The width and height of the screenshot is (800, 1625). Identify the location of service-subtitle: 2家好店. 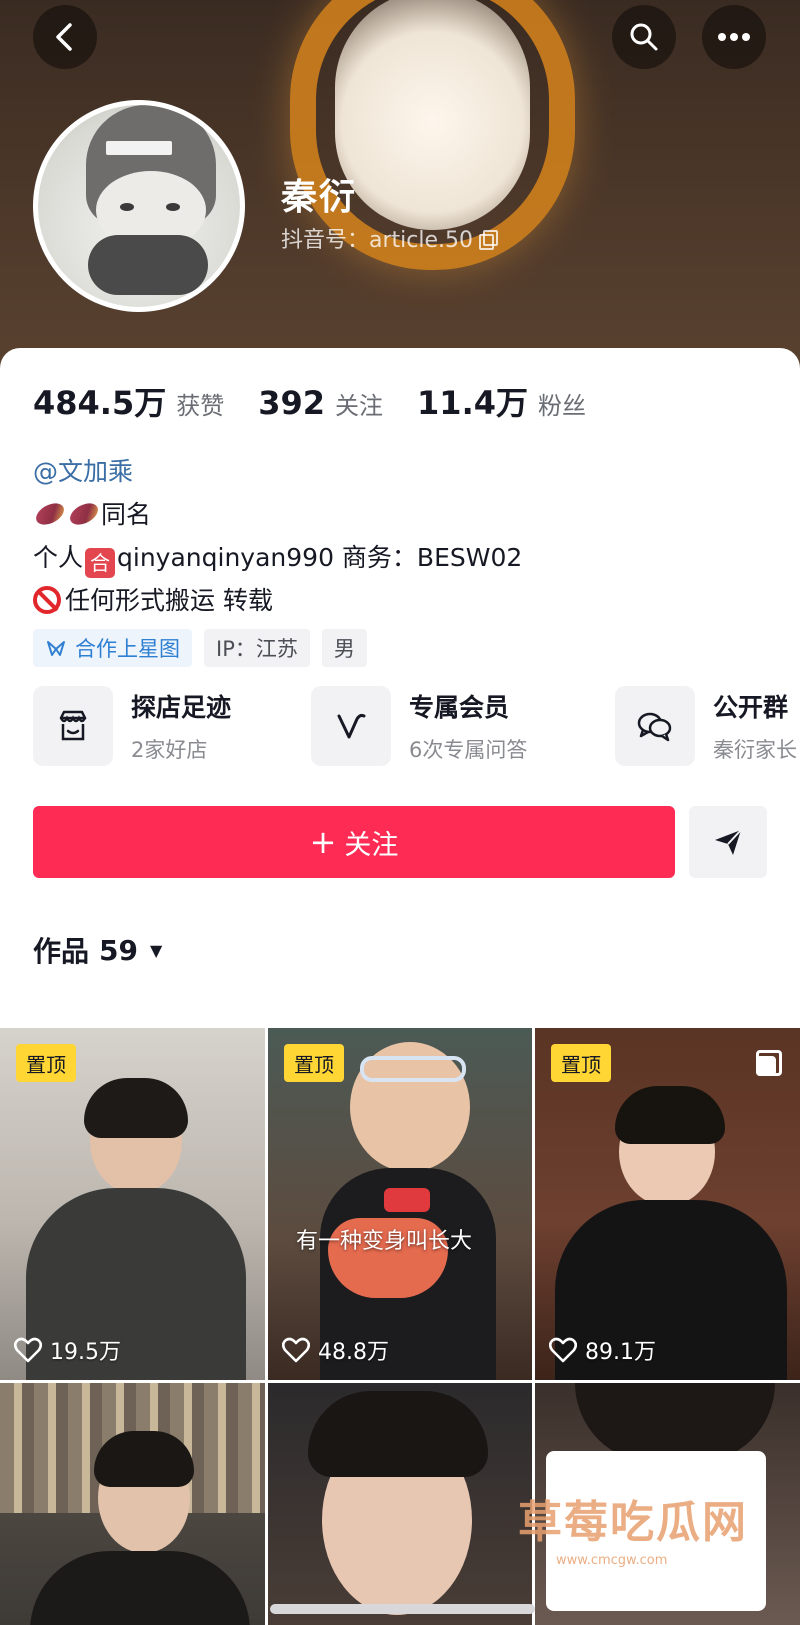
(169, 750).